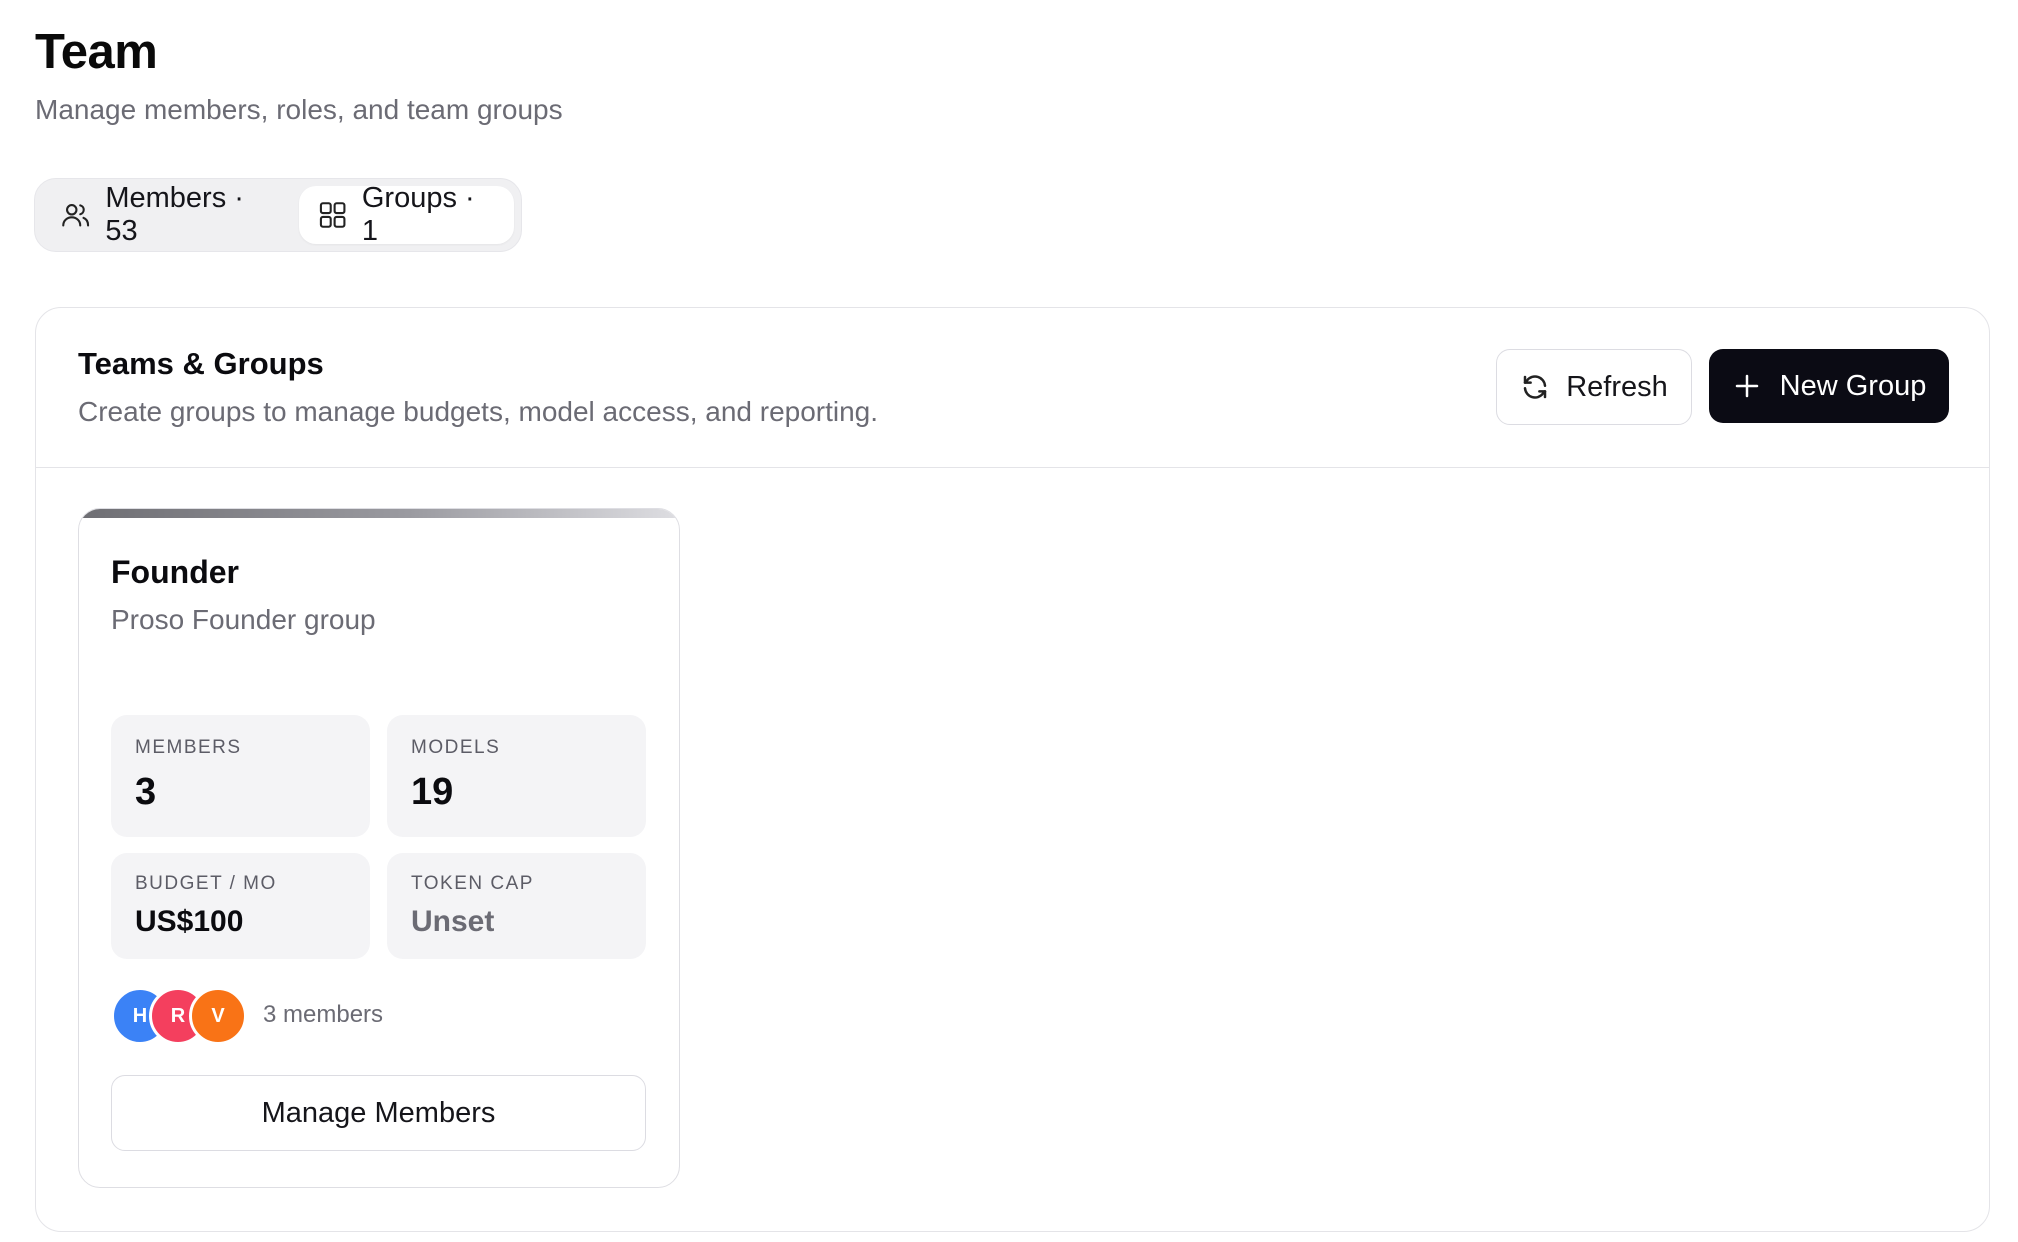  I want to click on refresh-button: Refresh, so click(1594, 387).